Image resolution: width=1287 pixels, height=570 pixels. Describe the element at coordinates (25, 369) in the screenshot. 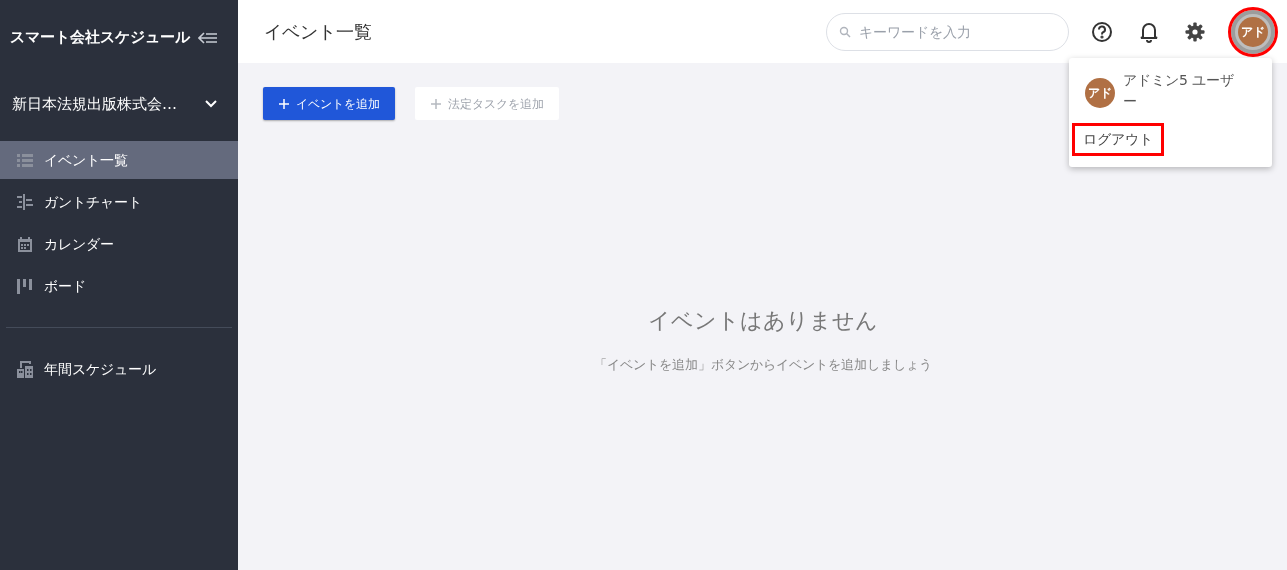

I see `building-icon` at that location.